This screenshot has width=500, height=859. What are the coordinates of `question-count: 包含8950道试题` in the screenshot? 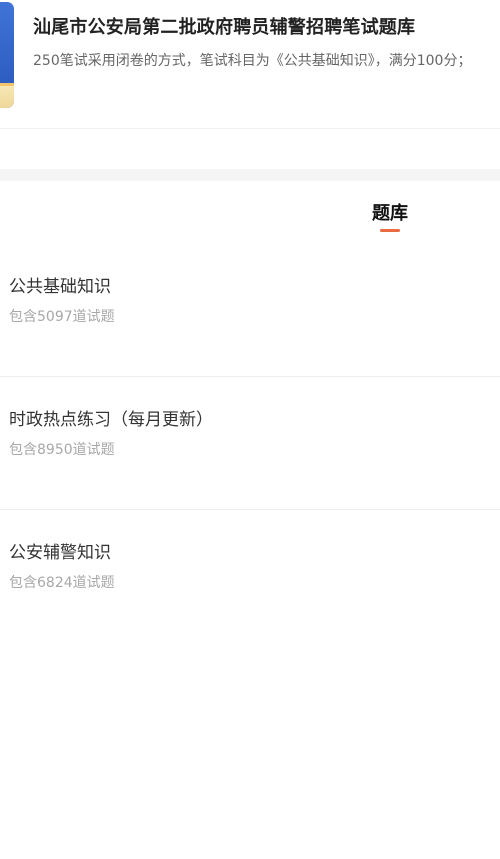 It's located at (62, 450).